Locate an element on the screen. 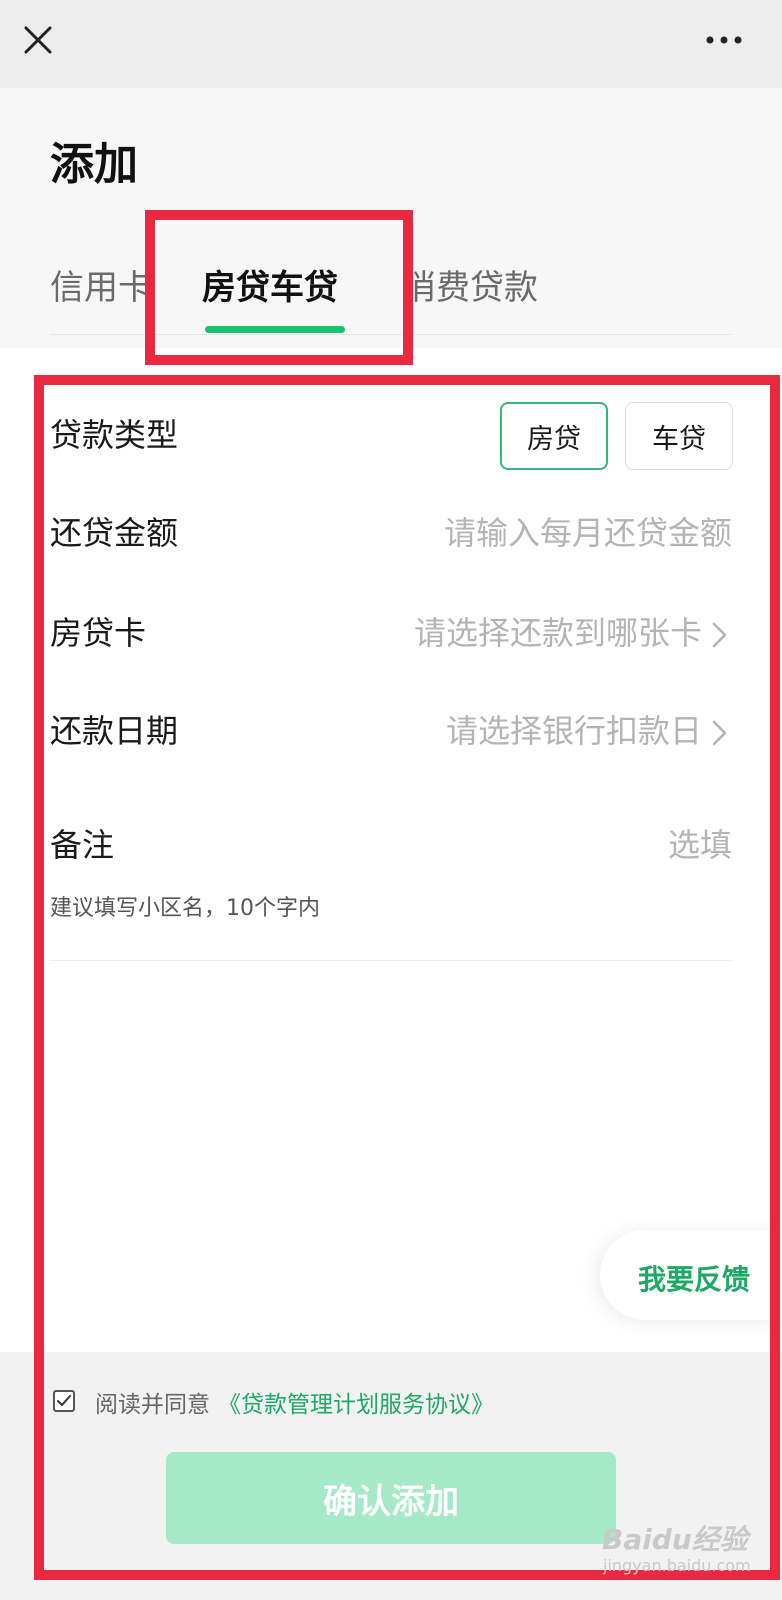  more-icon is located at coordinates (724, 40).